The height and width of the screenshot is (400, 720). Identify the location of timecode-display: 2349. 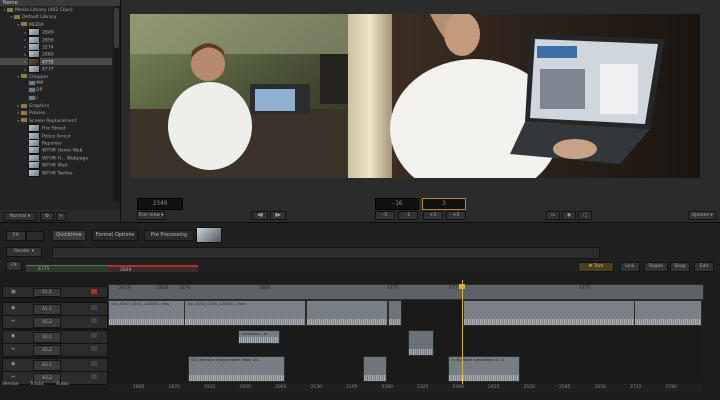
(160, 204).